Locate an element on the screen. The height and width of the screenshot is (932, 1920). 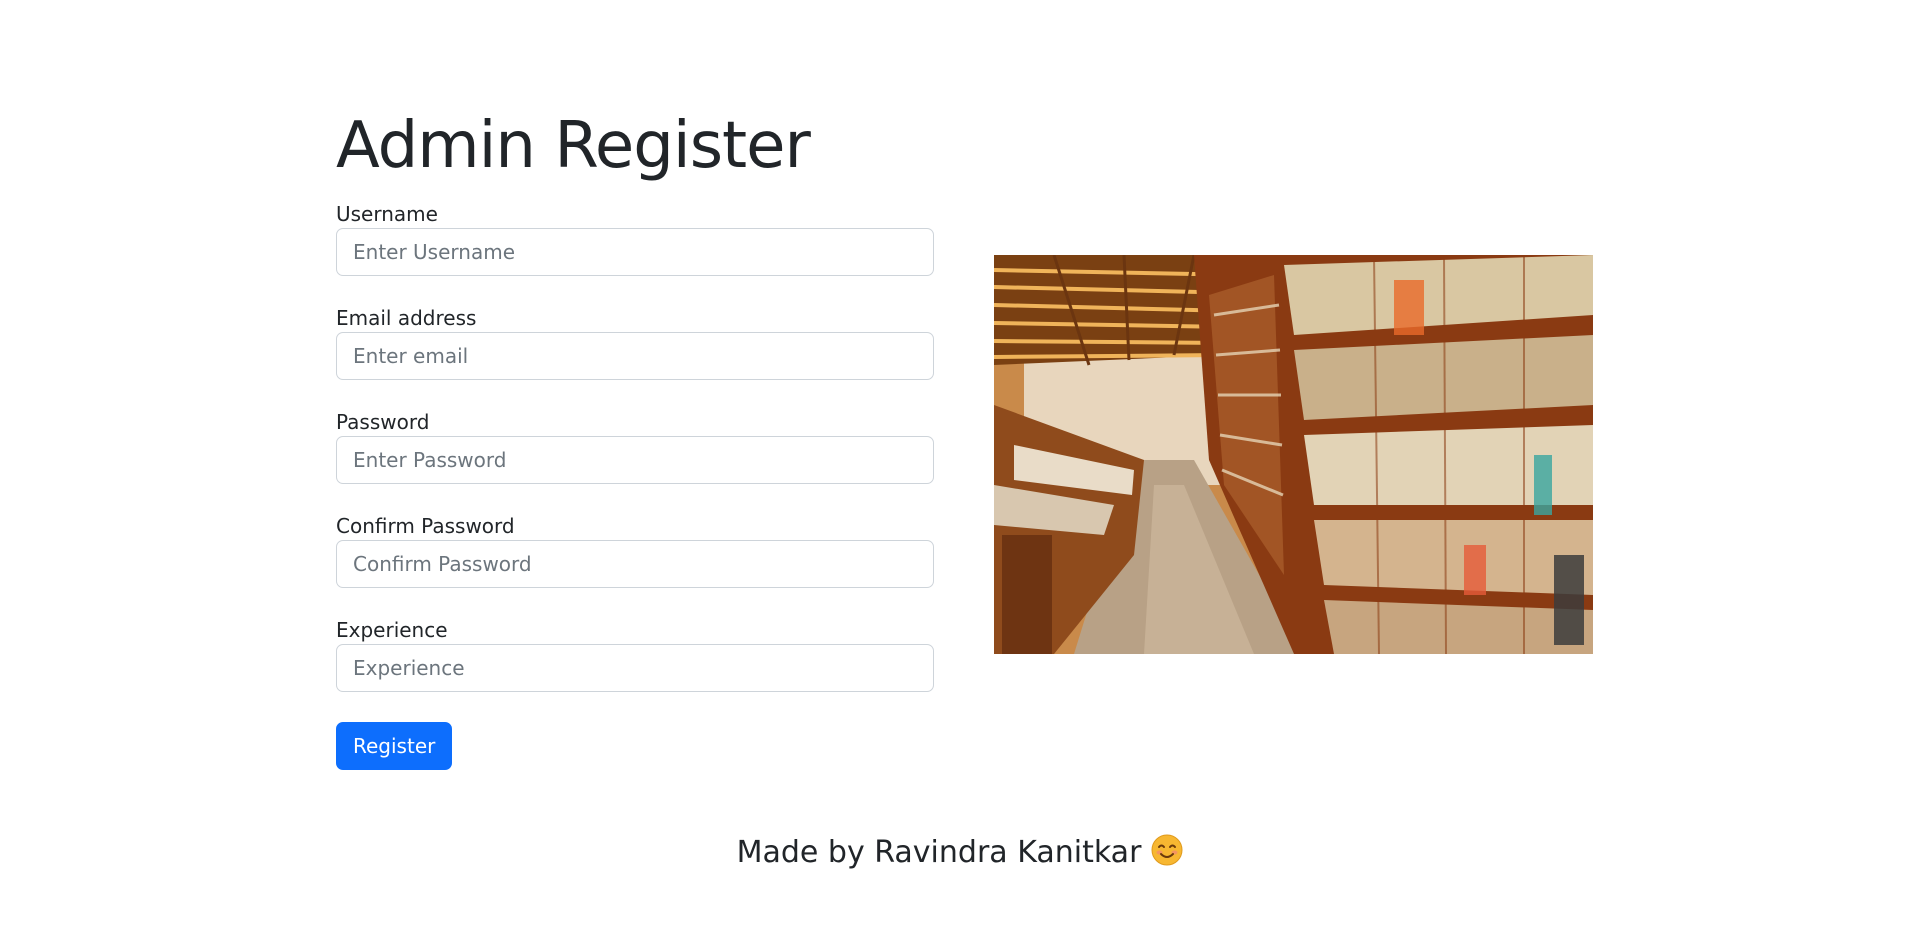
bookstore-illustration is located at coordinates (1293, 454).